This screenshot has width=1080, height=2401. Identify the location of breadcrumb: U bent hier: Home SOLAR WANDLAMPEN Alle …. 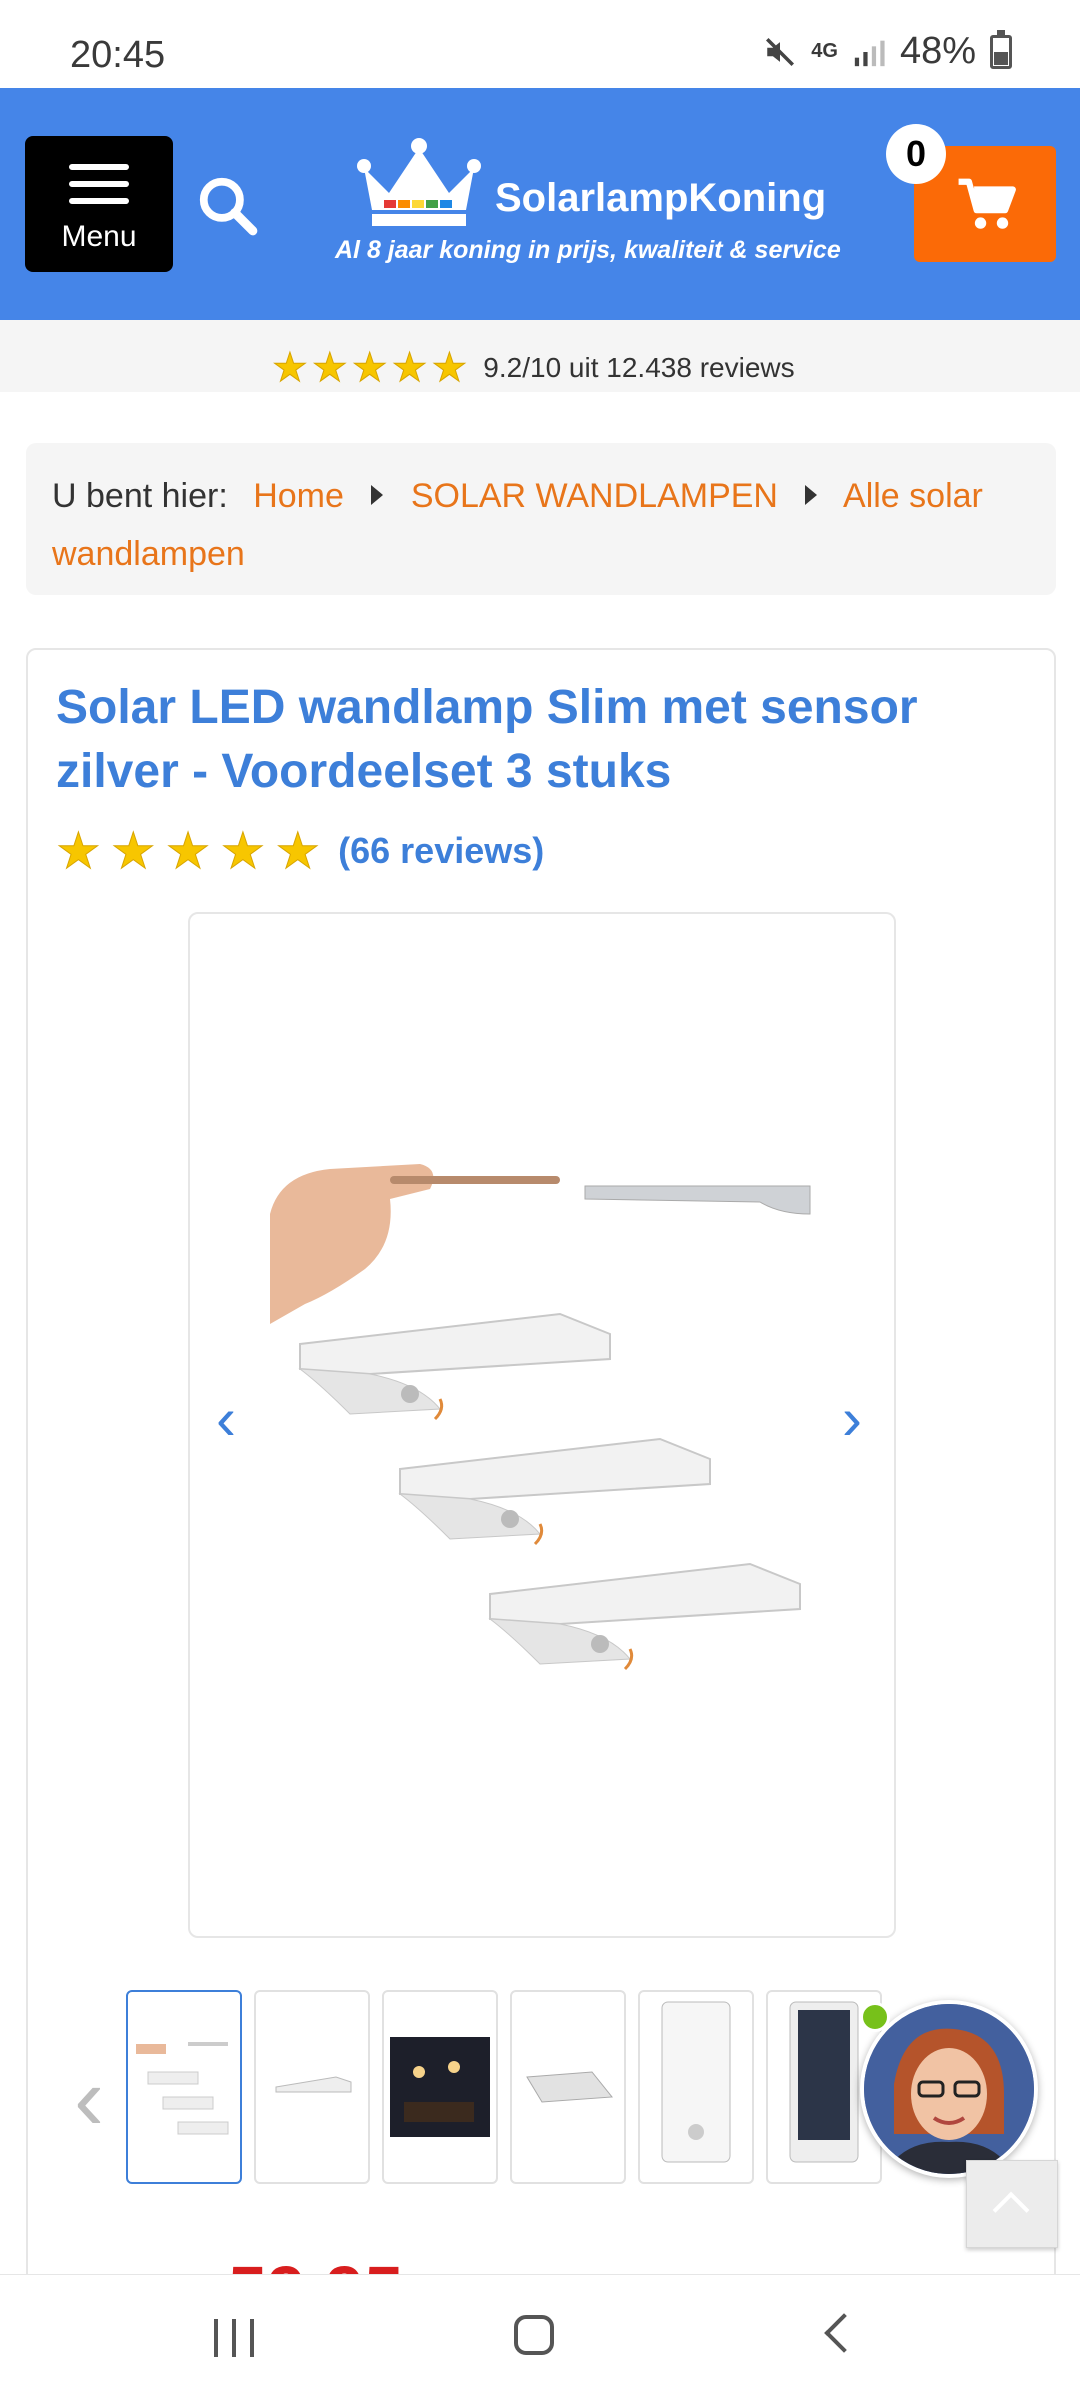
(541, 519).